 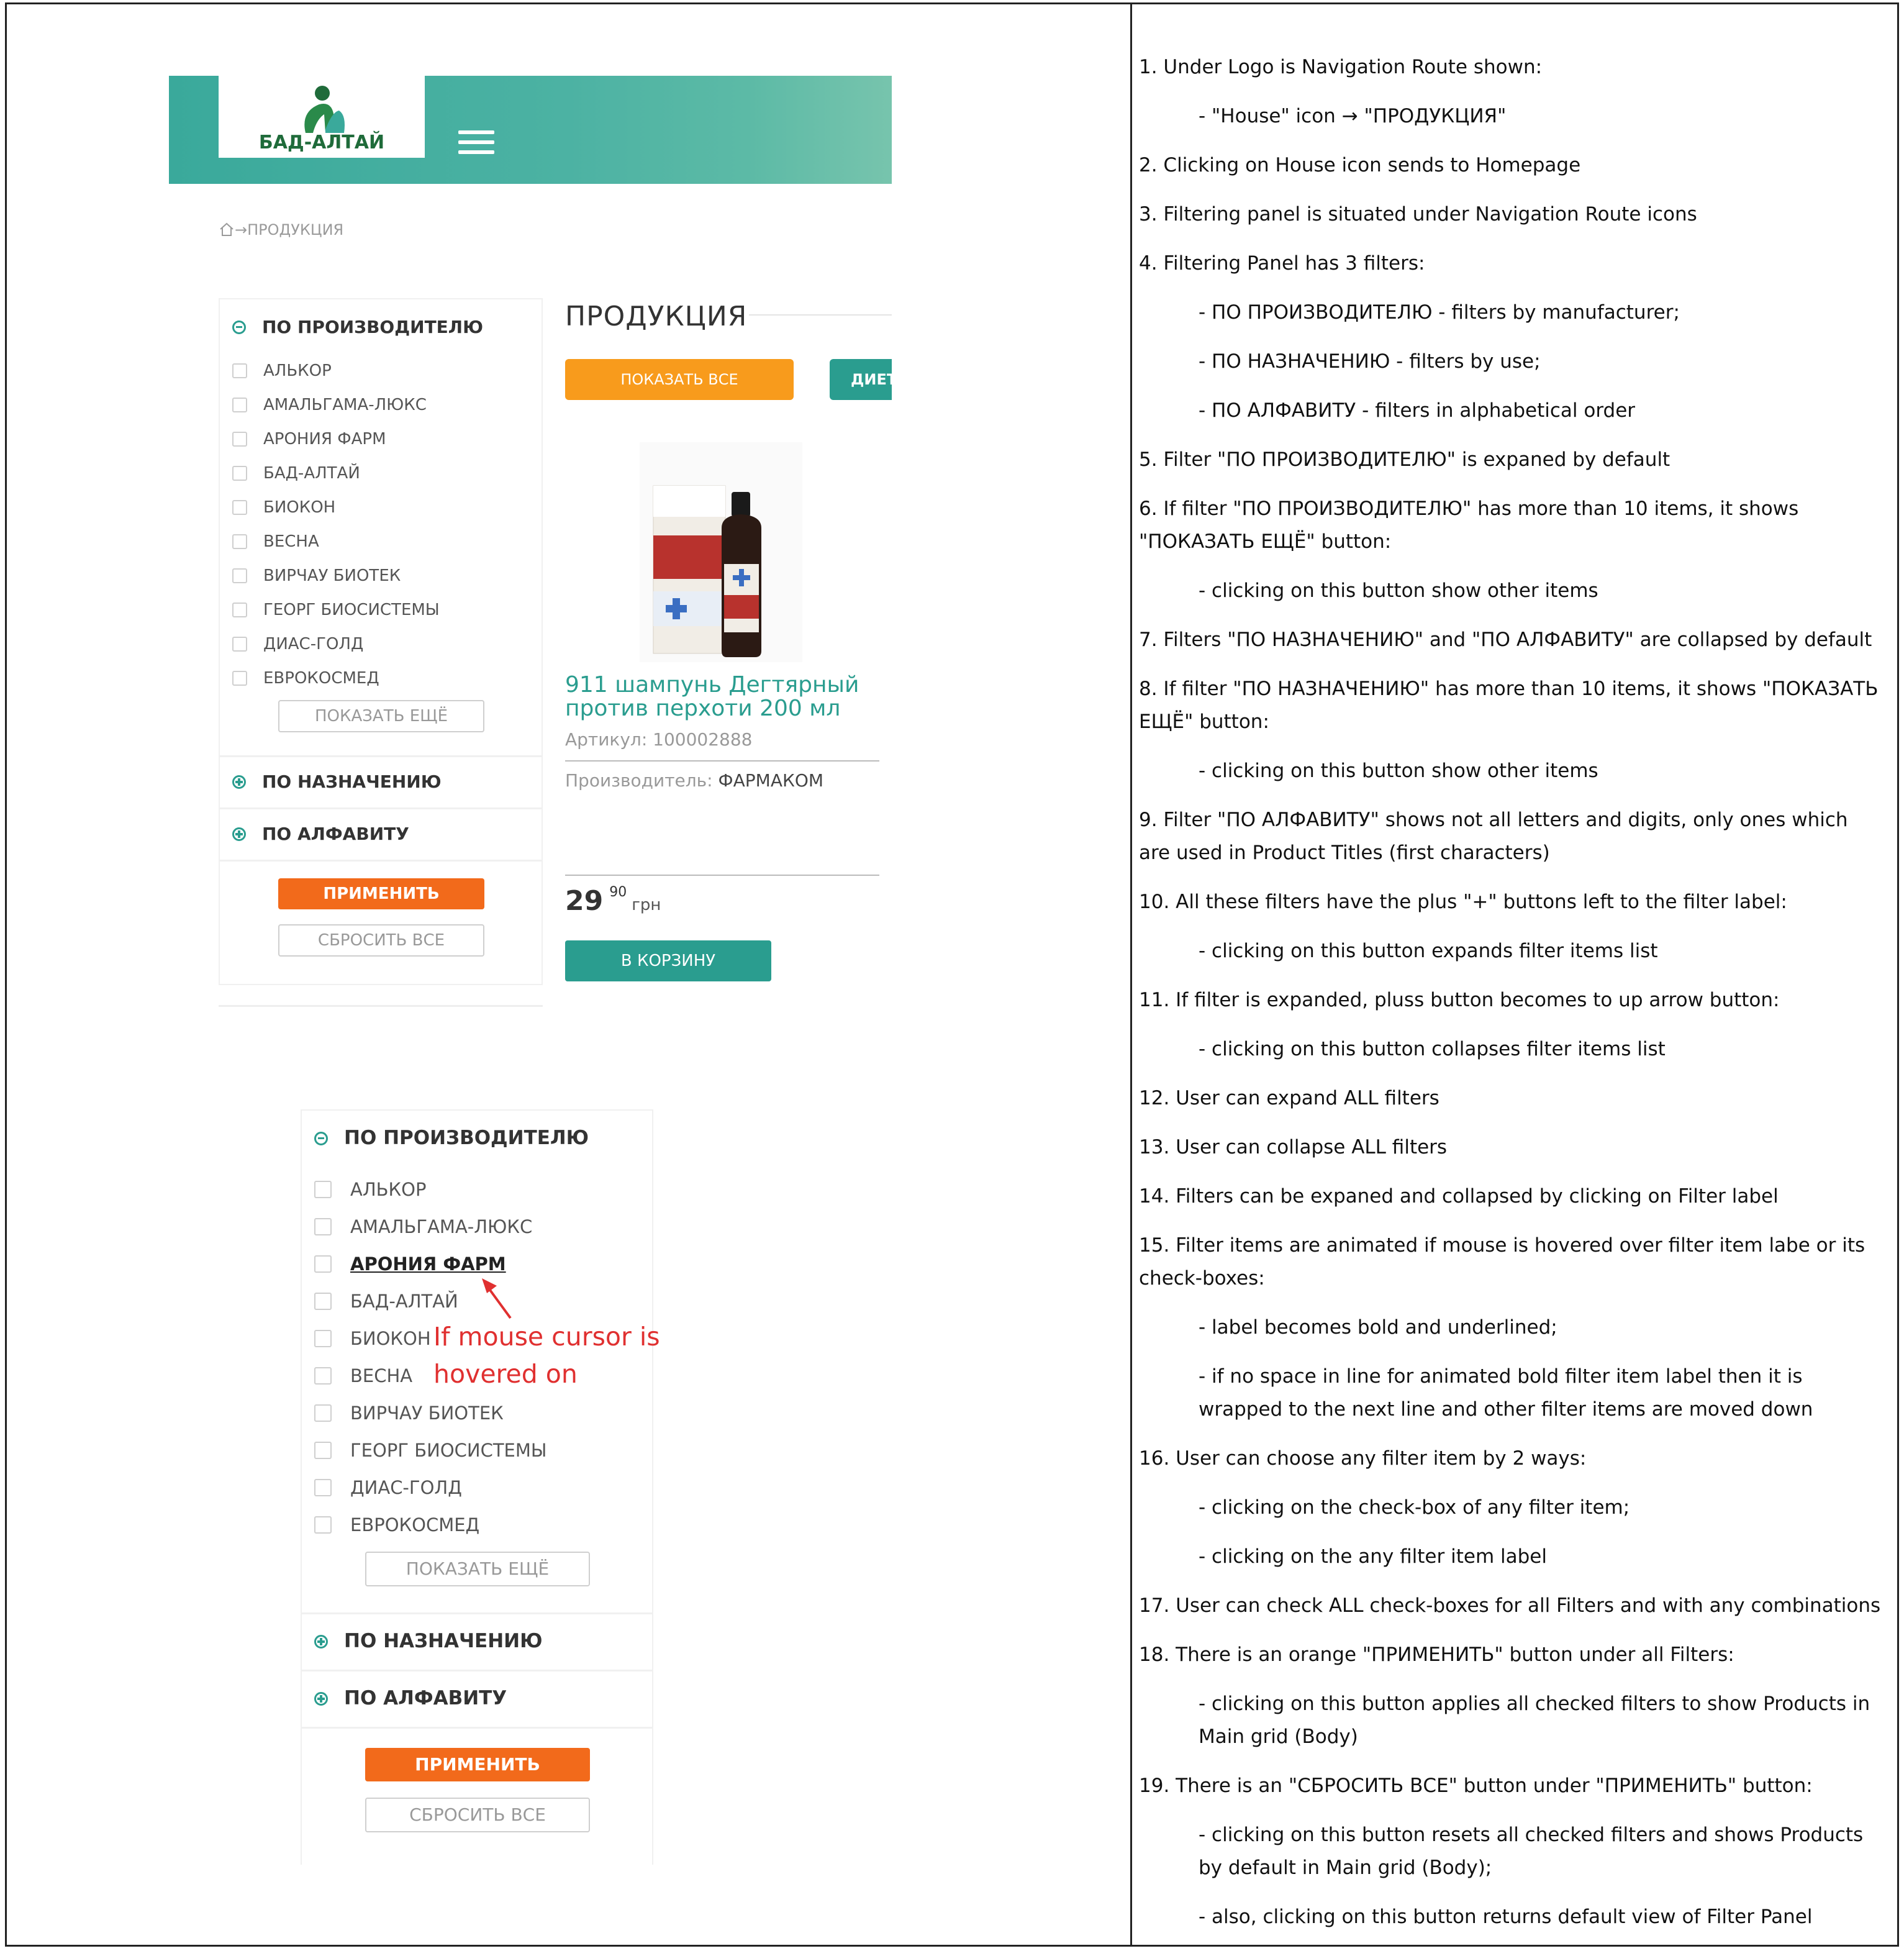 What do you see at coordinates (1282, 263) in the screenshot?
I see `req-line: 4. Filtering Panel has 3 filters:` at bounding box center [1282, 263].